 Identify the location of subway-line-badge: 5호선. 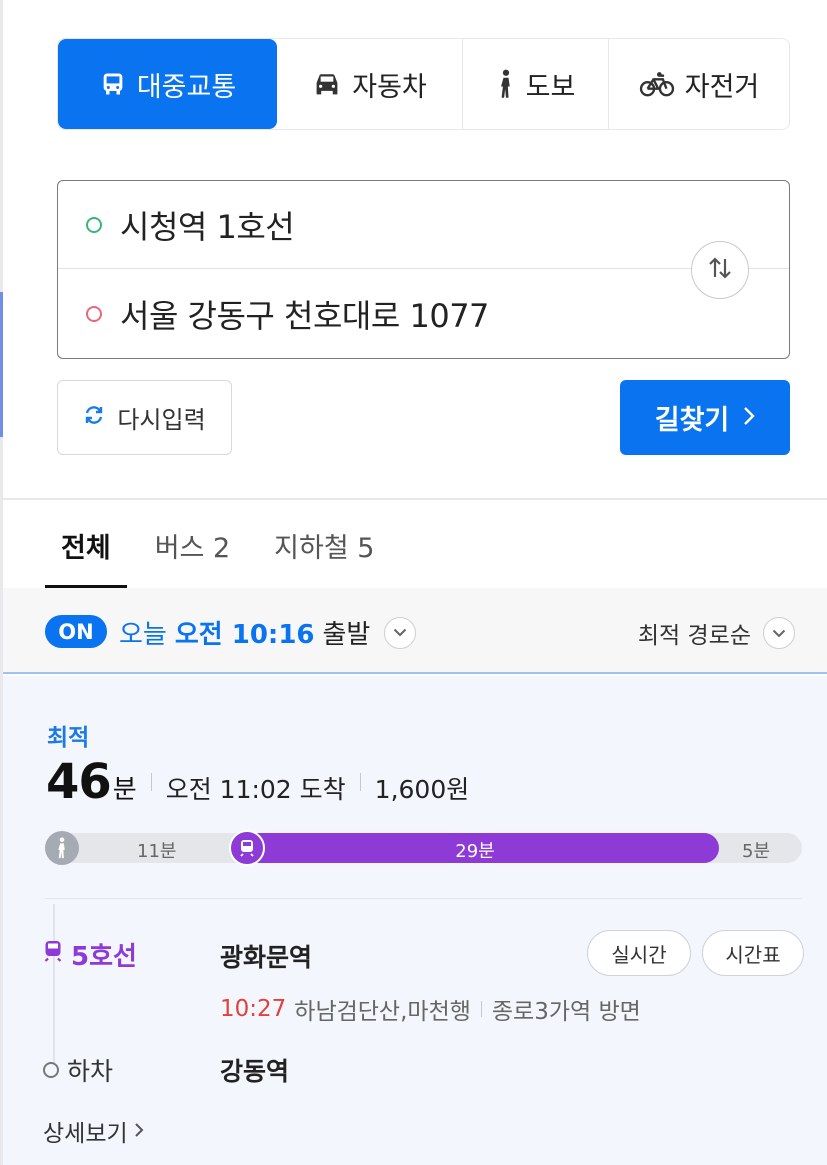
(90, 954).